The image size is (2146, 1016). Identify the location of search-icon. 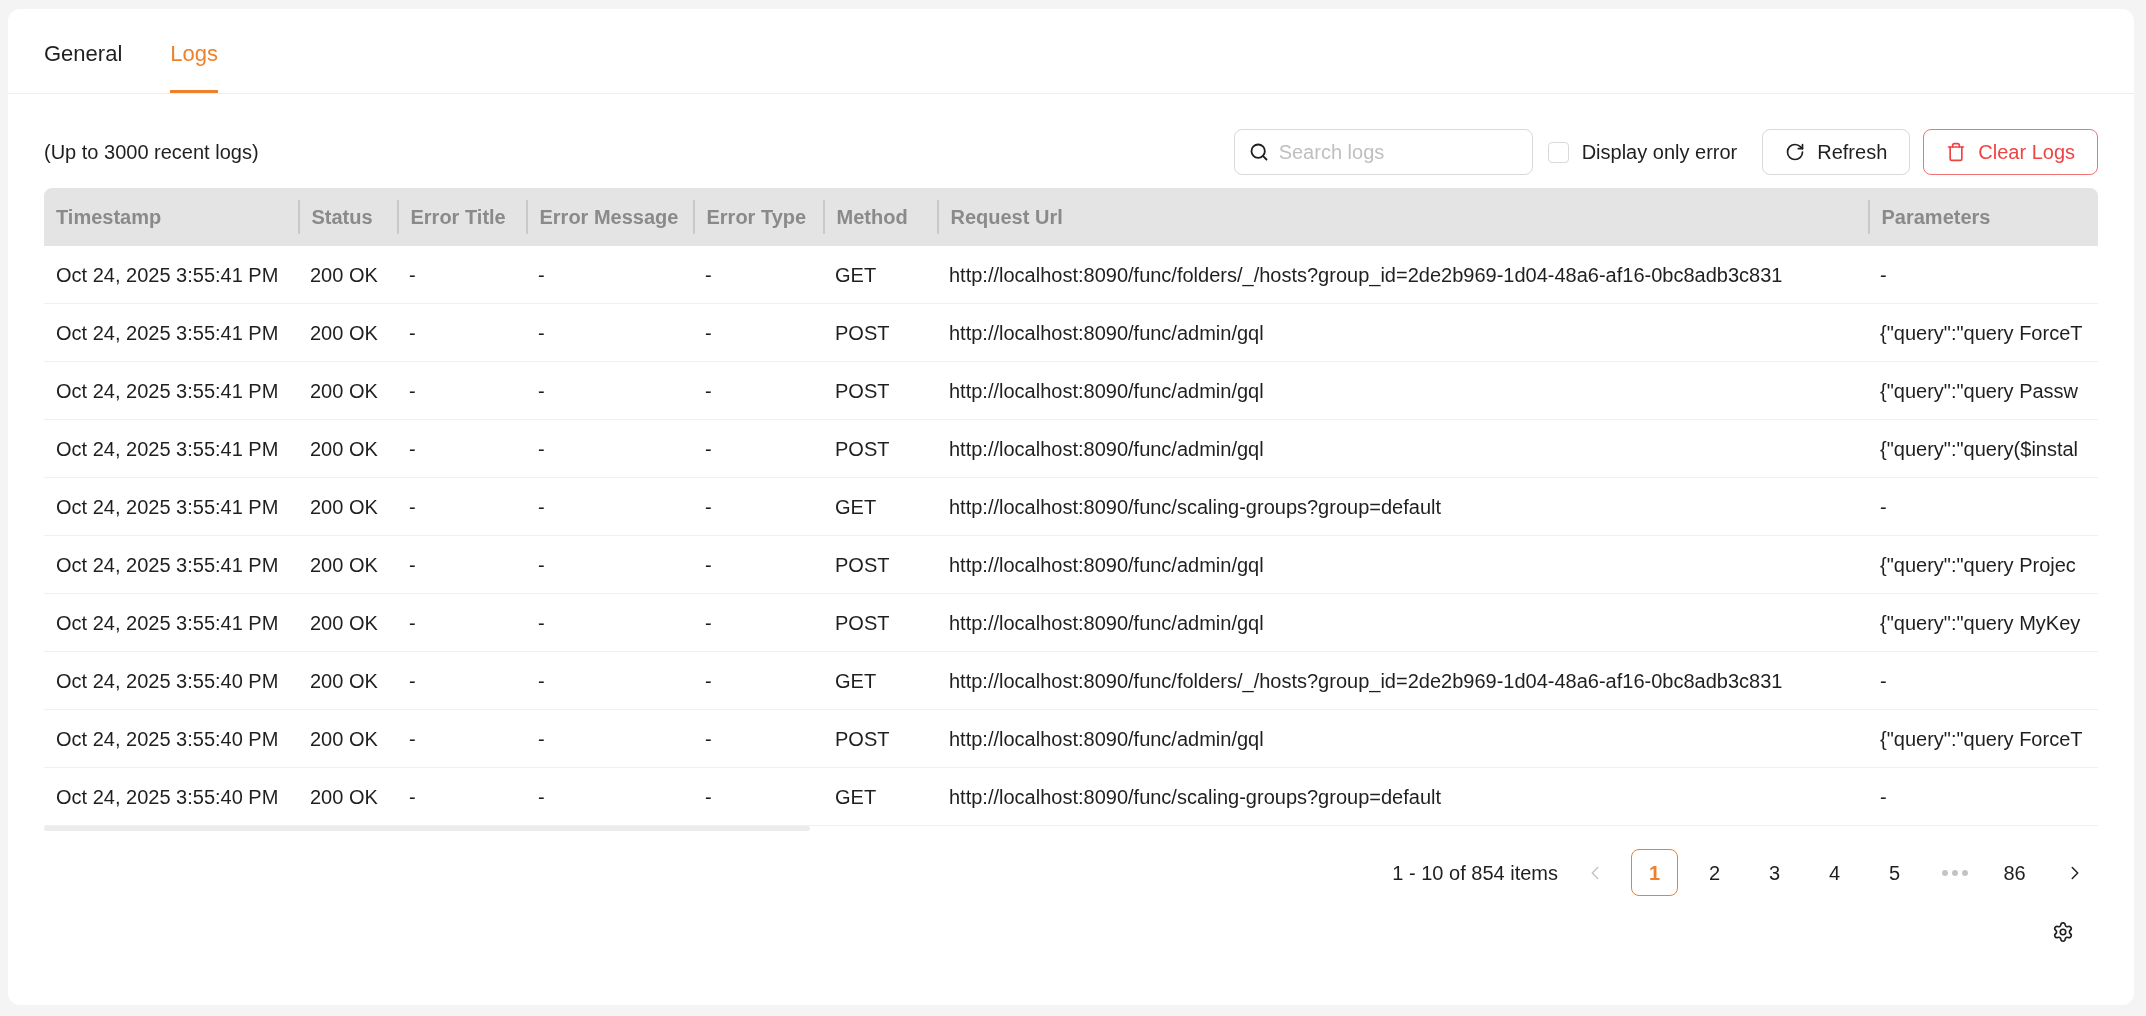
(1258, 152).